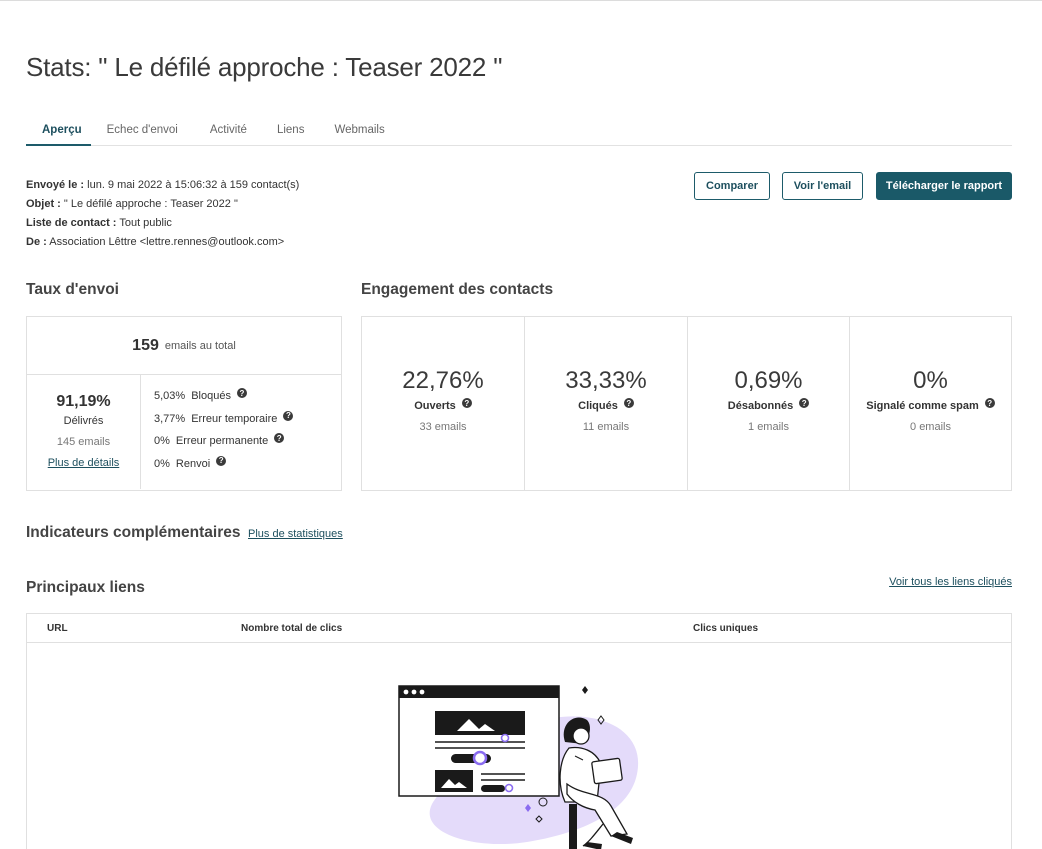 The height and width of the screenshot is (849, 1042). What do you see at coordinates (133, 532) in the screenshot?
I see `indicators-title: Indicateurs complémentaires` at bounding box center [133, 532].